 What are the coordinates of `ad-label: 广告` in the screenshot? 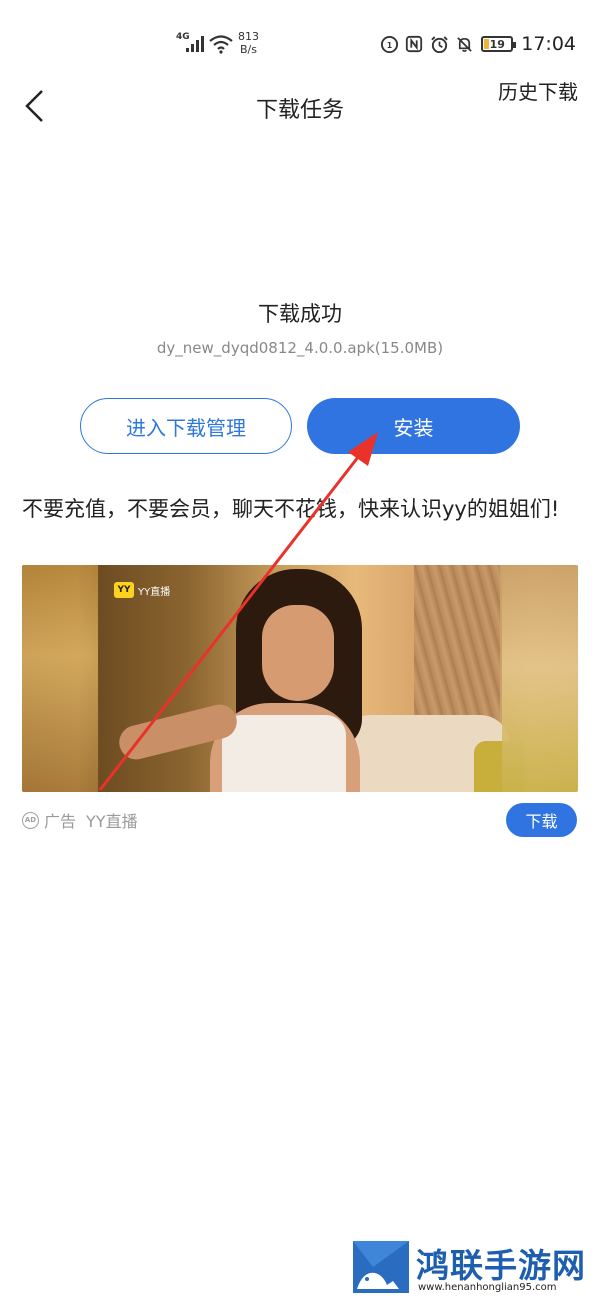 It's located at (60, 821).